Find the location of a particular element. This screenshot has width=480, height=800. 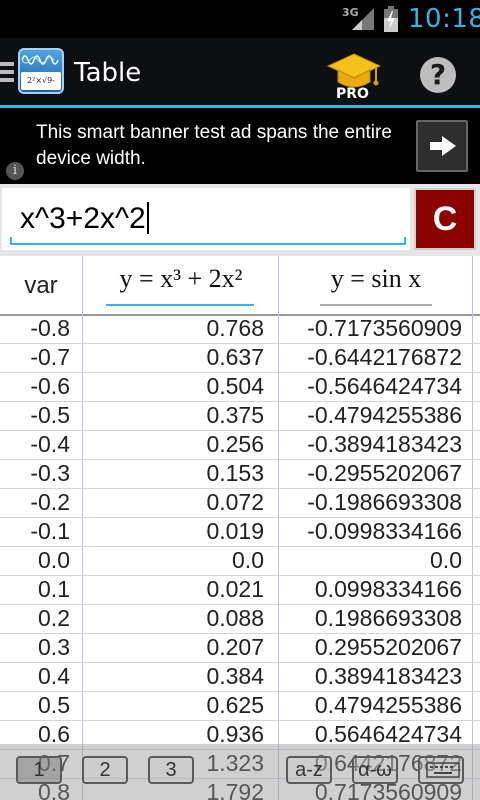

info-icon: i is located at coordinates (15, 171).